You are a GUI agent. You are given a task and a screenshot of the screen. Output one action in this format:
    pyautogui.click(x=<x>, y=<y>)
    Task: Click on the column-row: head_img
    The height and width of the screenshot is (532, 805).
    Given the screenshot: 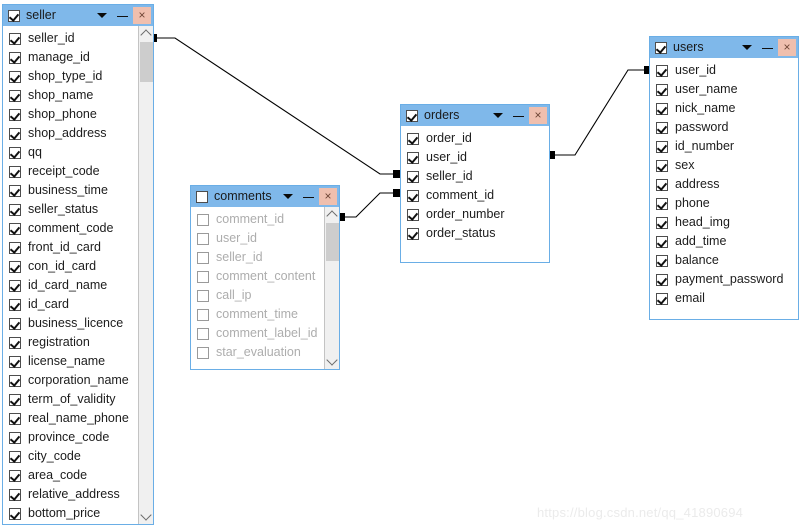 What is the action you would take?
    pyautogui.click(x=724, y=222)
    